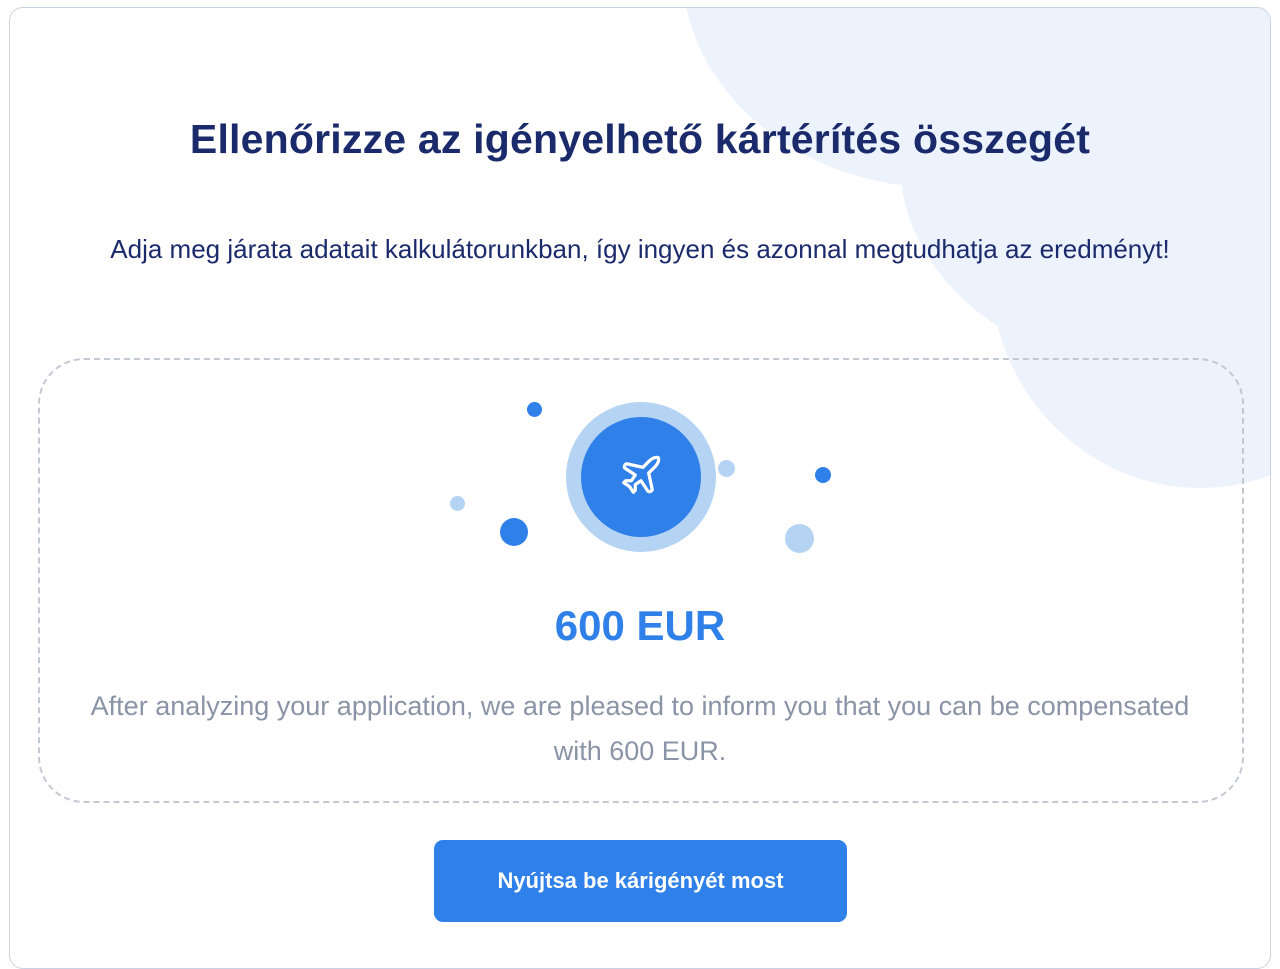 The image size is (1280, 969). What do you see at coordinates (640, 625) in the screenshot?
I see `compensation-amount: 600 EUR` at bounding box center [640, 625].